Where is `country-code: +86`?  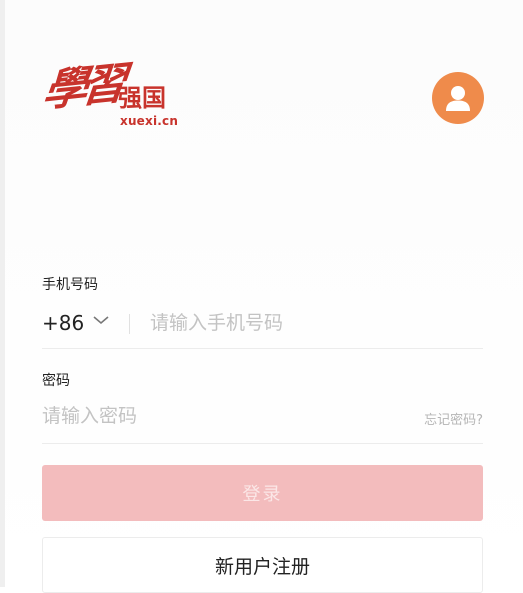 country-code: +86 is located at coordinates (63, 323).